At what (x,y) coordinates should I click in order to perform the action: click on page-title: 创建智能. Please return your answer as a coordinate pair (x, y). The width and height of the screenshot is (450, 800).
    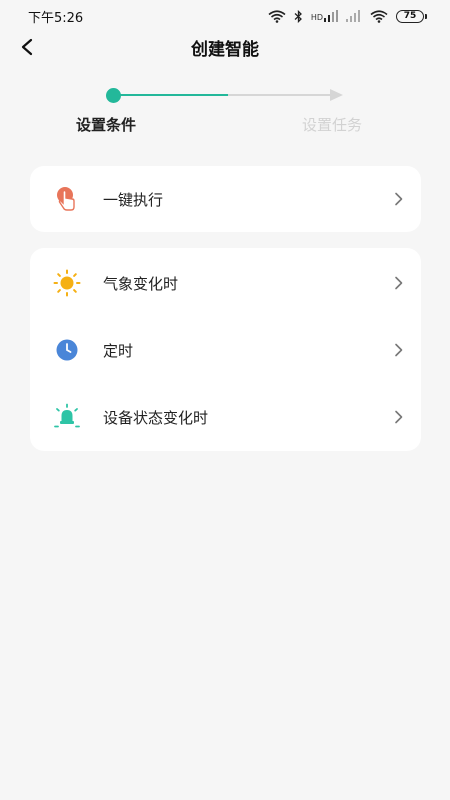
    Looking at the image, I should click on (225, 49).